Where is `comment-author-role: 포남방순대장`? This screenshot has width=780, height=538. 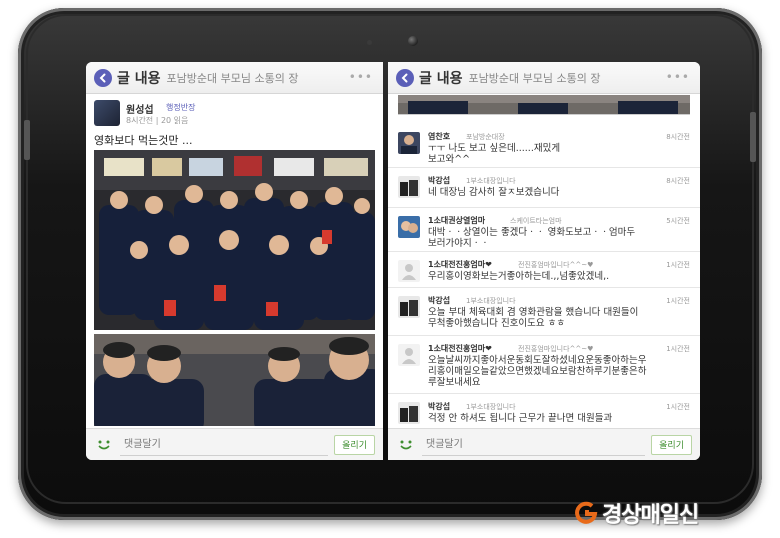
comment-author-role: 포남방순대장 is located at coordinates (485, 137).